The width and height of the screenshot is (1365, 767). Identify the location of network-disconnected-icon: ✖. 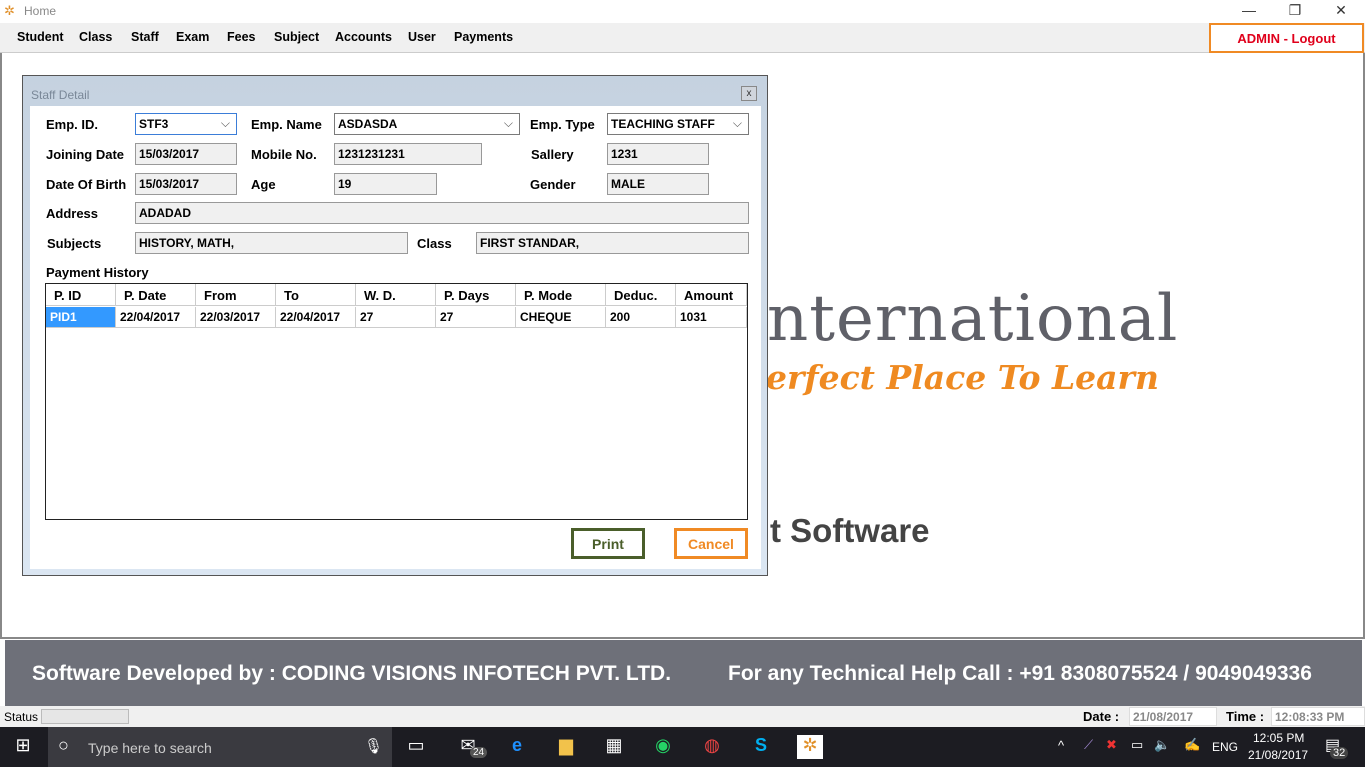
(1111, 745).